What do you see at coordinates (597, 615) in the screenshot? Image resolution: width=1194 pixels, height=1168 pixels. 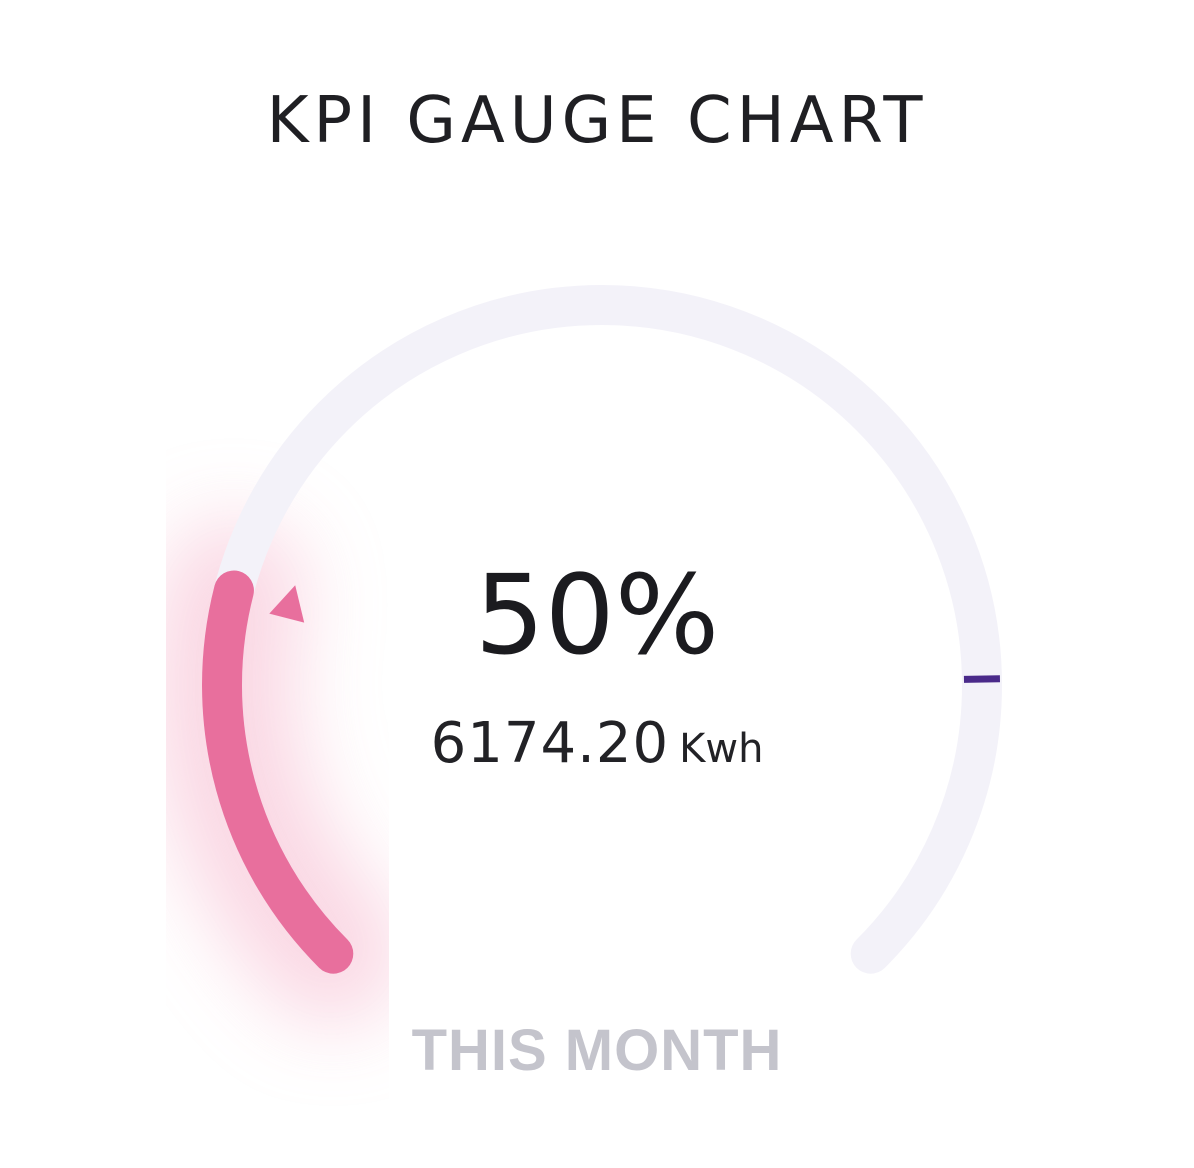 I see `gauge-percent-label: 50%` at bounding box center [597, 615].